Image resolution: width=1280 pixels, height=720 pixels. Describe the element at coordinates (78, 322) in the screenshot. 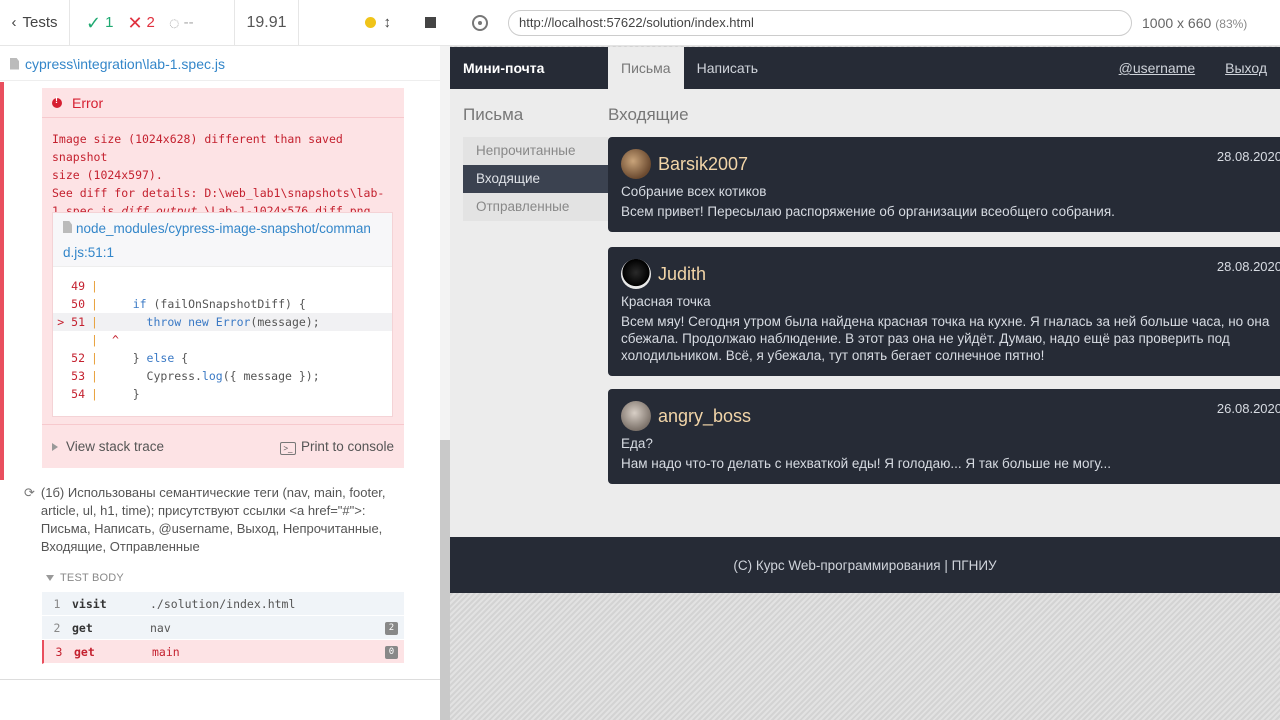

I see `line-number-value: 51` at that location.